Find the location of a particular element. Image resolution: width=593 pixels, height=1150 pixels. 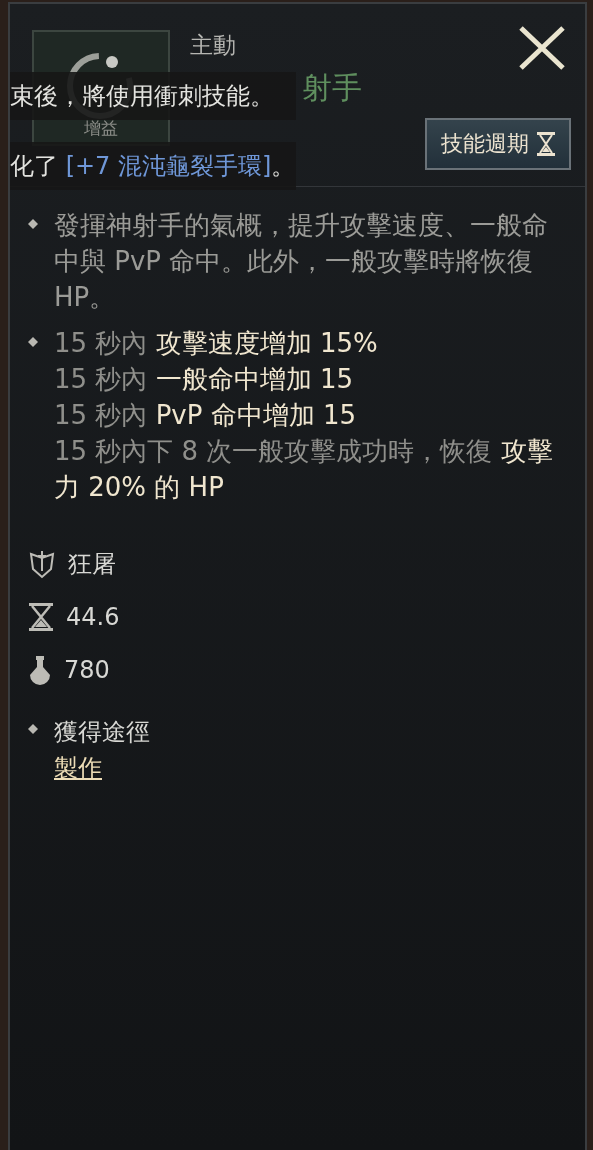

notice-text: 束後，將使用衝刺技能。 is located at coordinates (142, 96).